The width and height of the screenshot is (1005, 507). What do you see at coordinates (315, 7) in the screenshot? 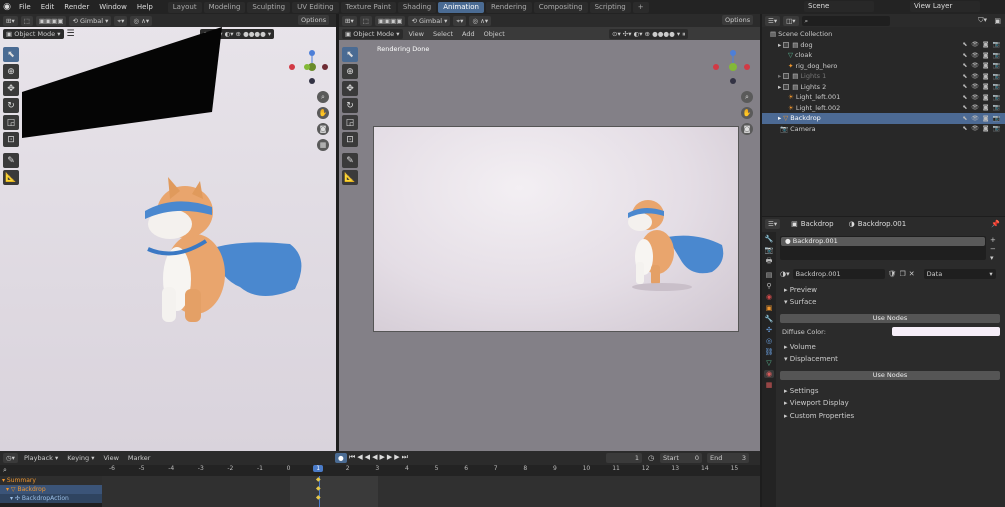
I see `tab-uv-editing: UV Editing` at bounding box center [315, 7].